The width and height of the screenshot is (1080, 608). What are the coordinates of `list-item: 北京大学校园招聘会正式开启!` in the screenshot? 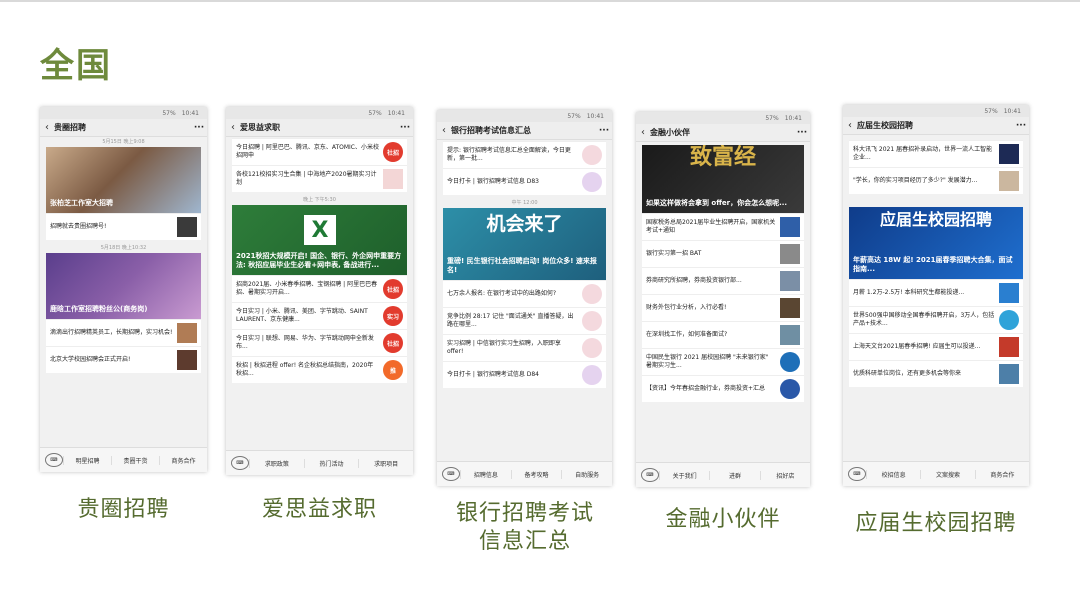 It's located at (123, 359).